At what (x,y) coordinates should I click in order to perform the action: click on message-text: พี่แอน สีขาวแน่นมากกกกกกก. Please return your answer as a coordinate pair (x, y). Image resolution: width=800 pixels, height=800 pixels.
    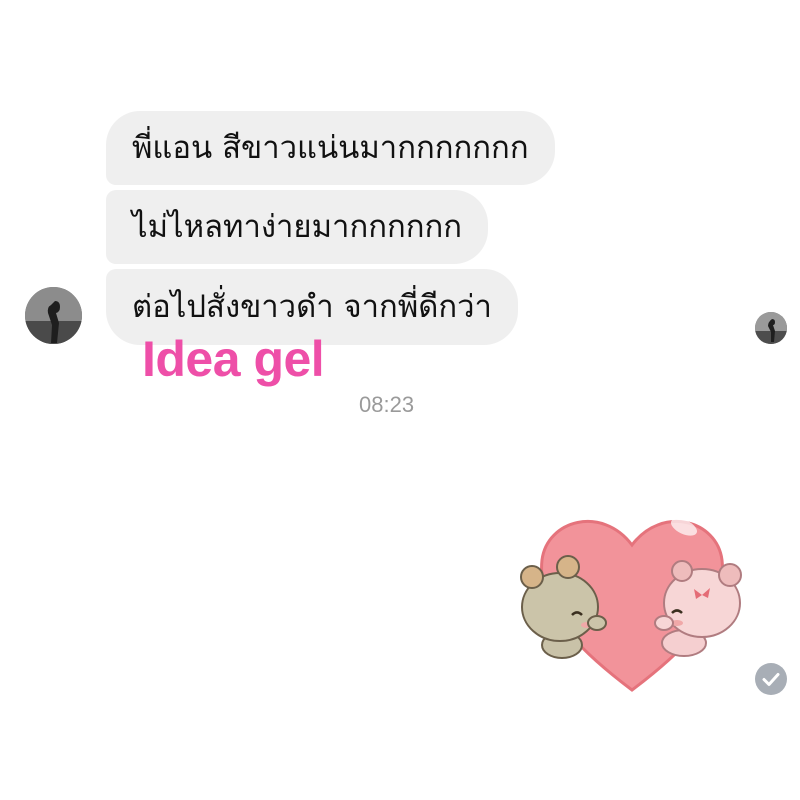
    Looking at the image, I should click on (330, 147).